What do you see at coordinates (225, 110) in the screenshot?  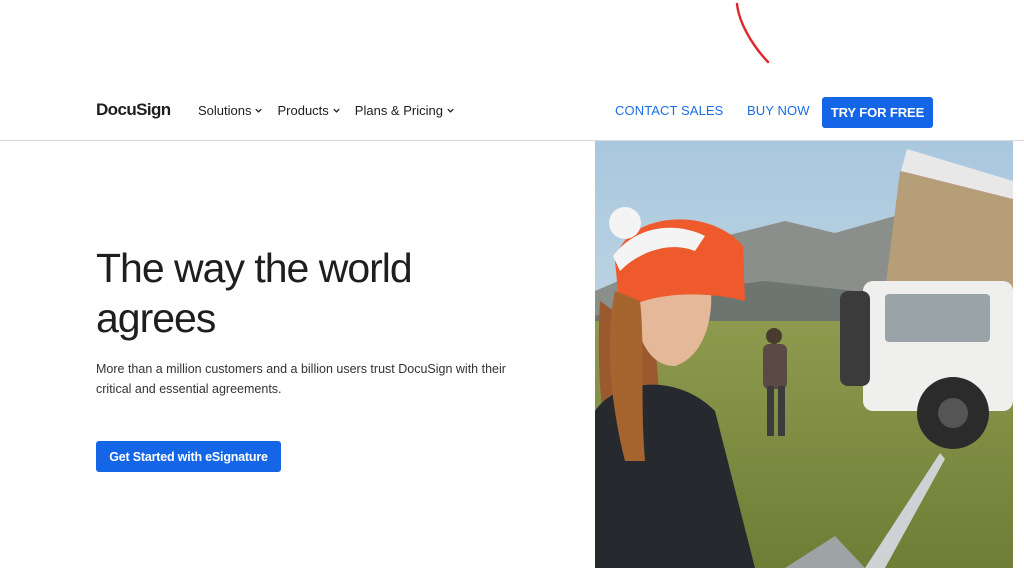 I see `nav-item-label: Solutions` at bounding box center [225, 110].